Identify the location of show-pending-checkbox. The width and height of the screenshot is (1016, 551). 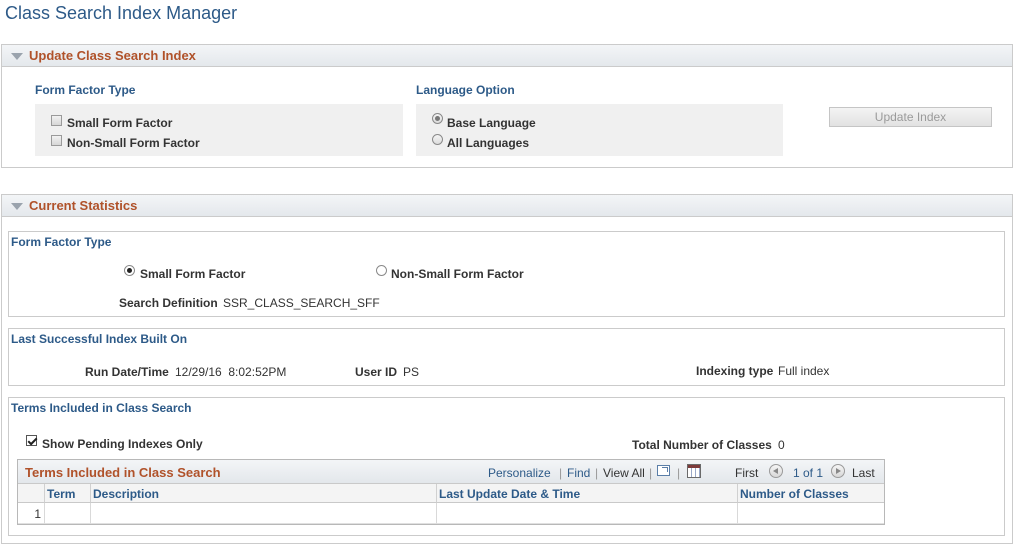
(31, 440).